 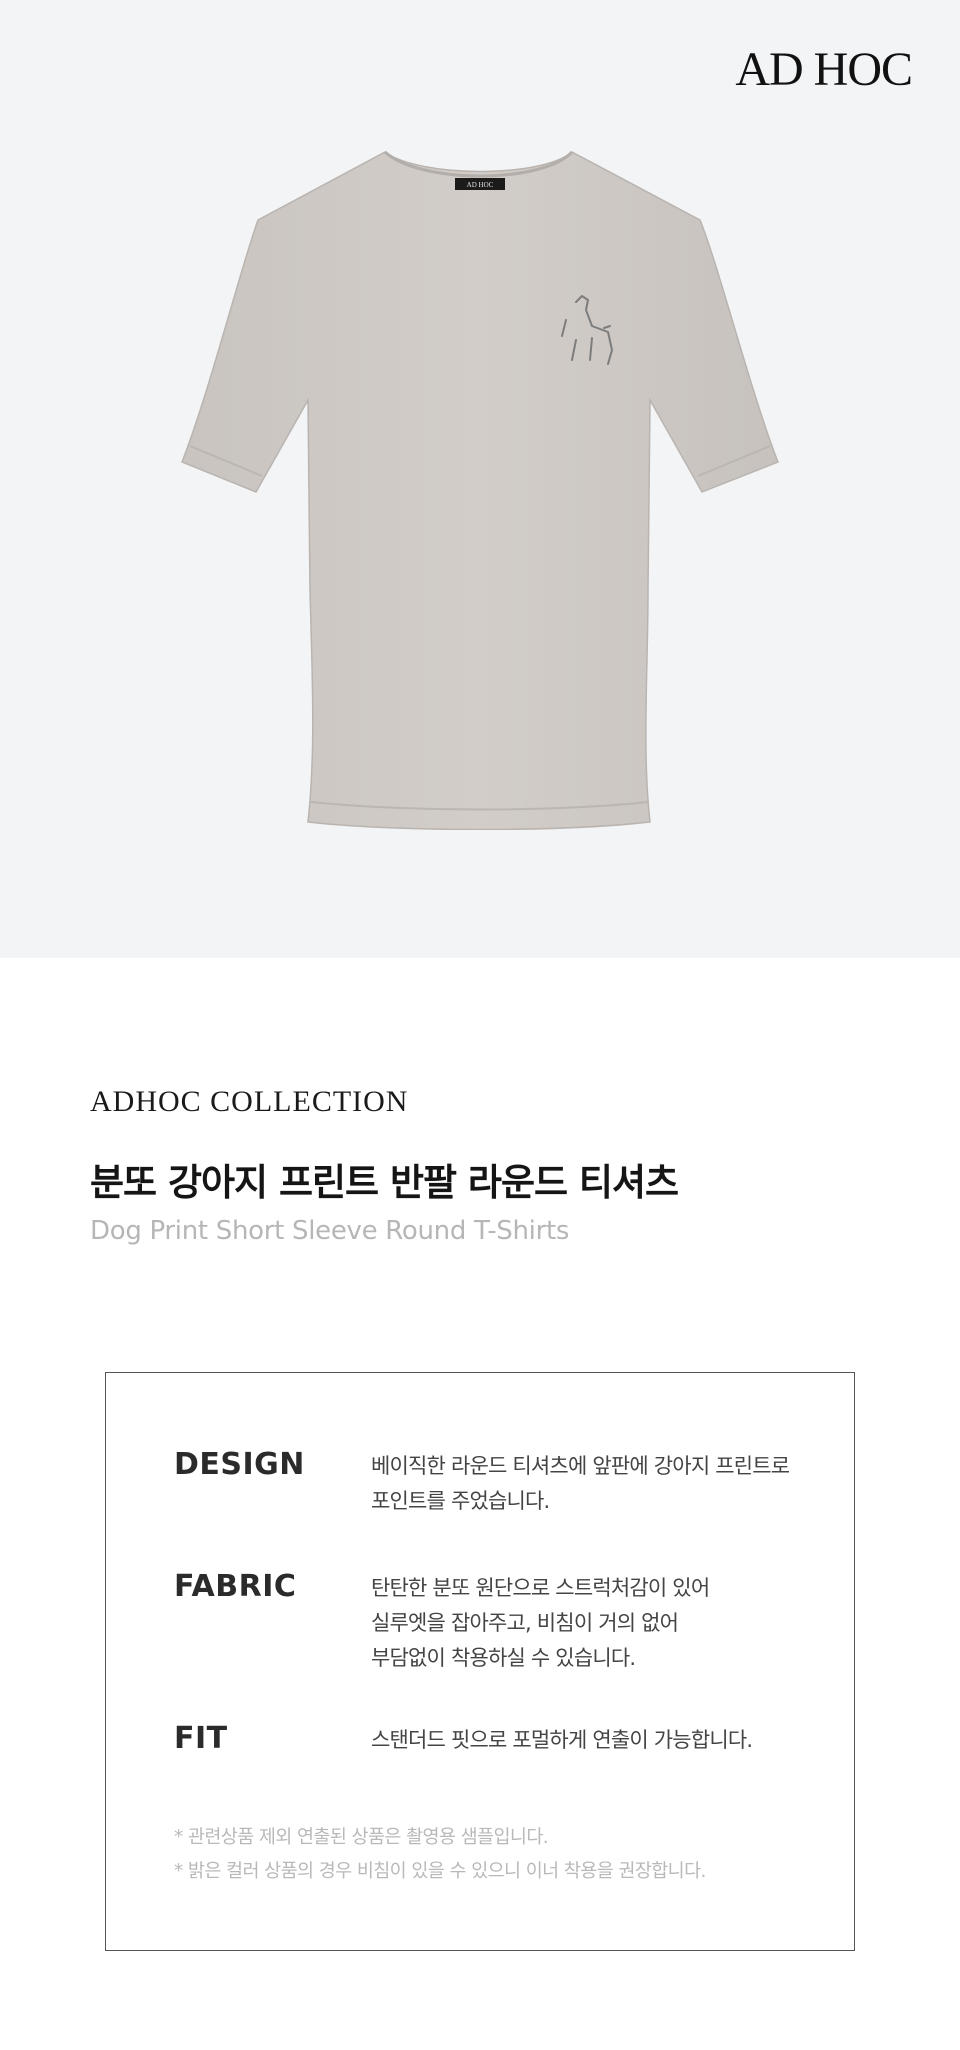 I want to click on fabric-label: FABRIC, so click(x=235, y=1586).